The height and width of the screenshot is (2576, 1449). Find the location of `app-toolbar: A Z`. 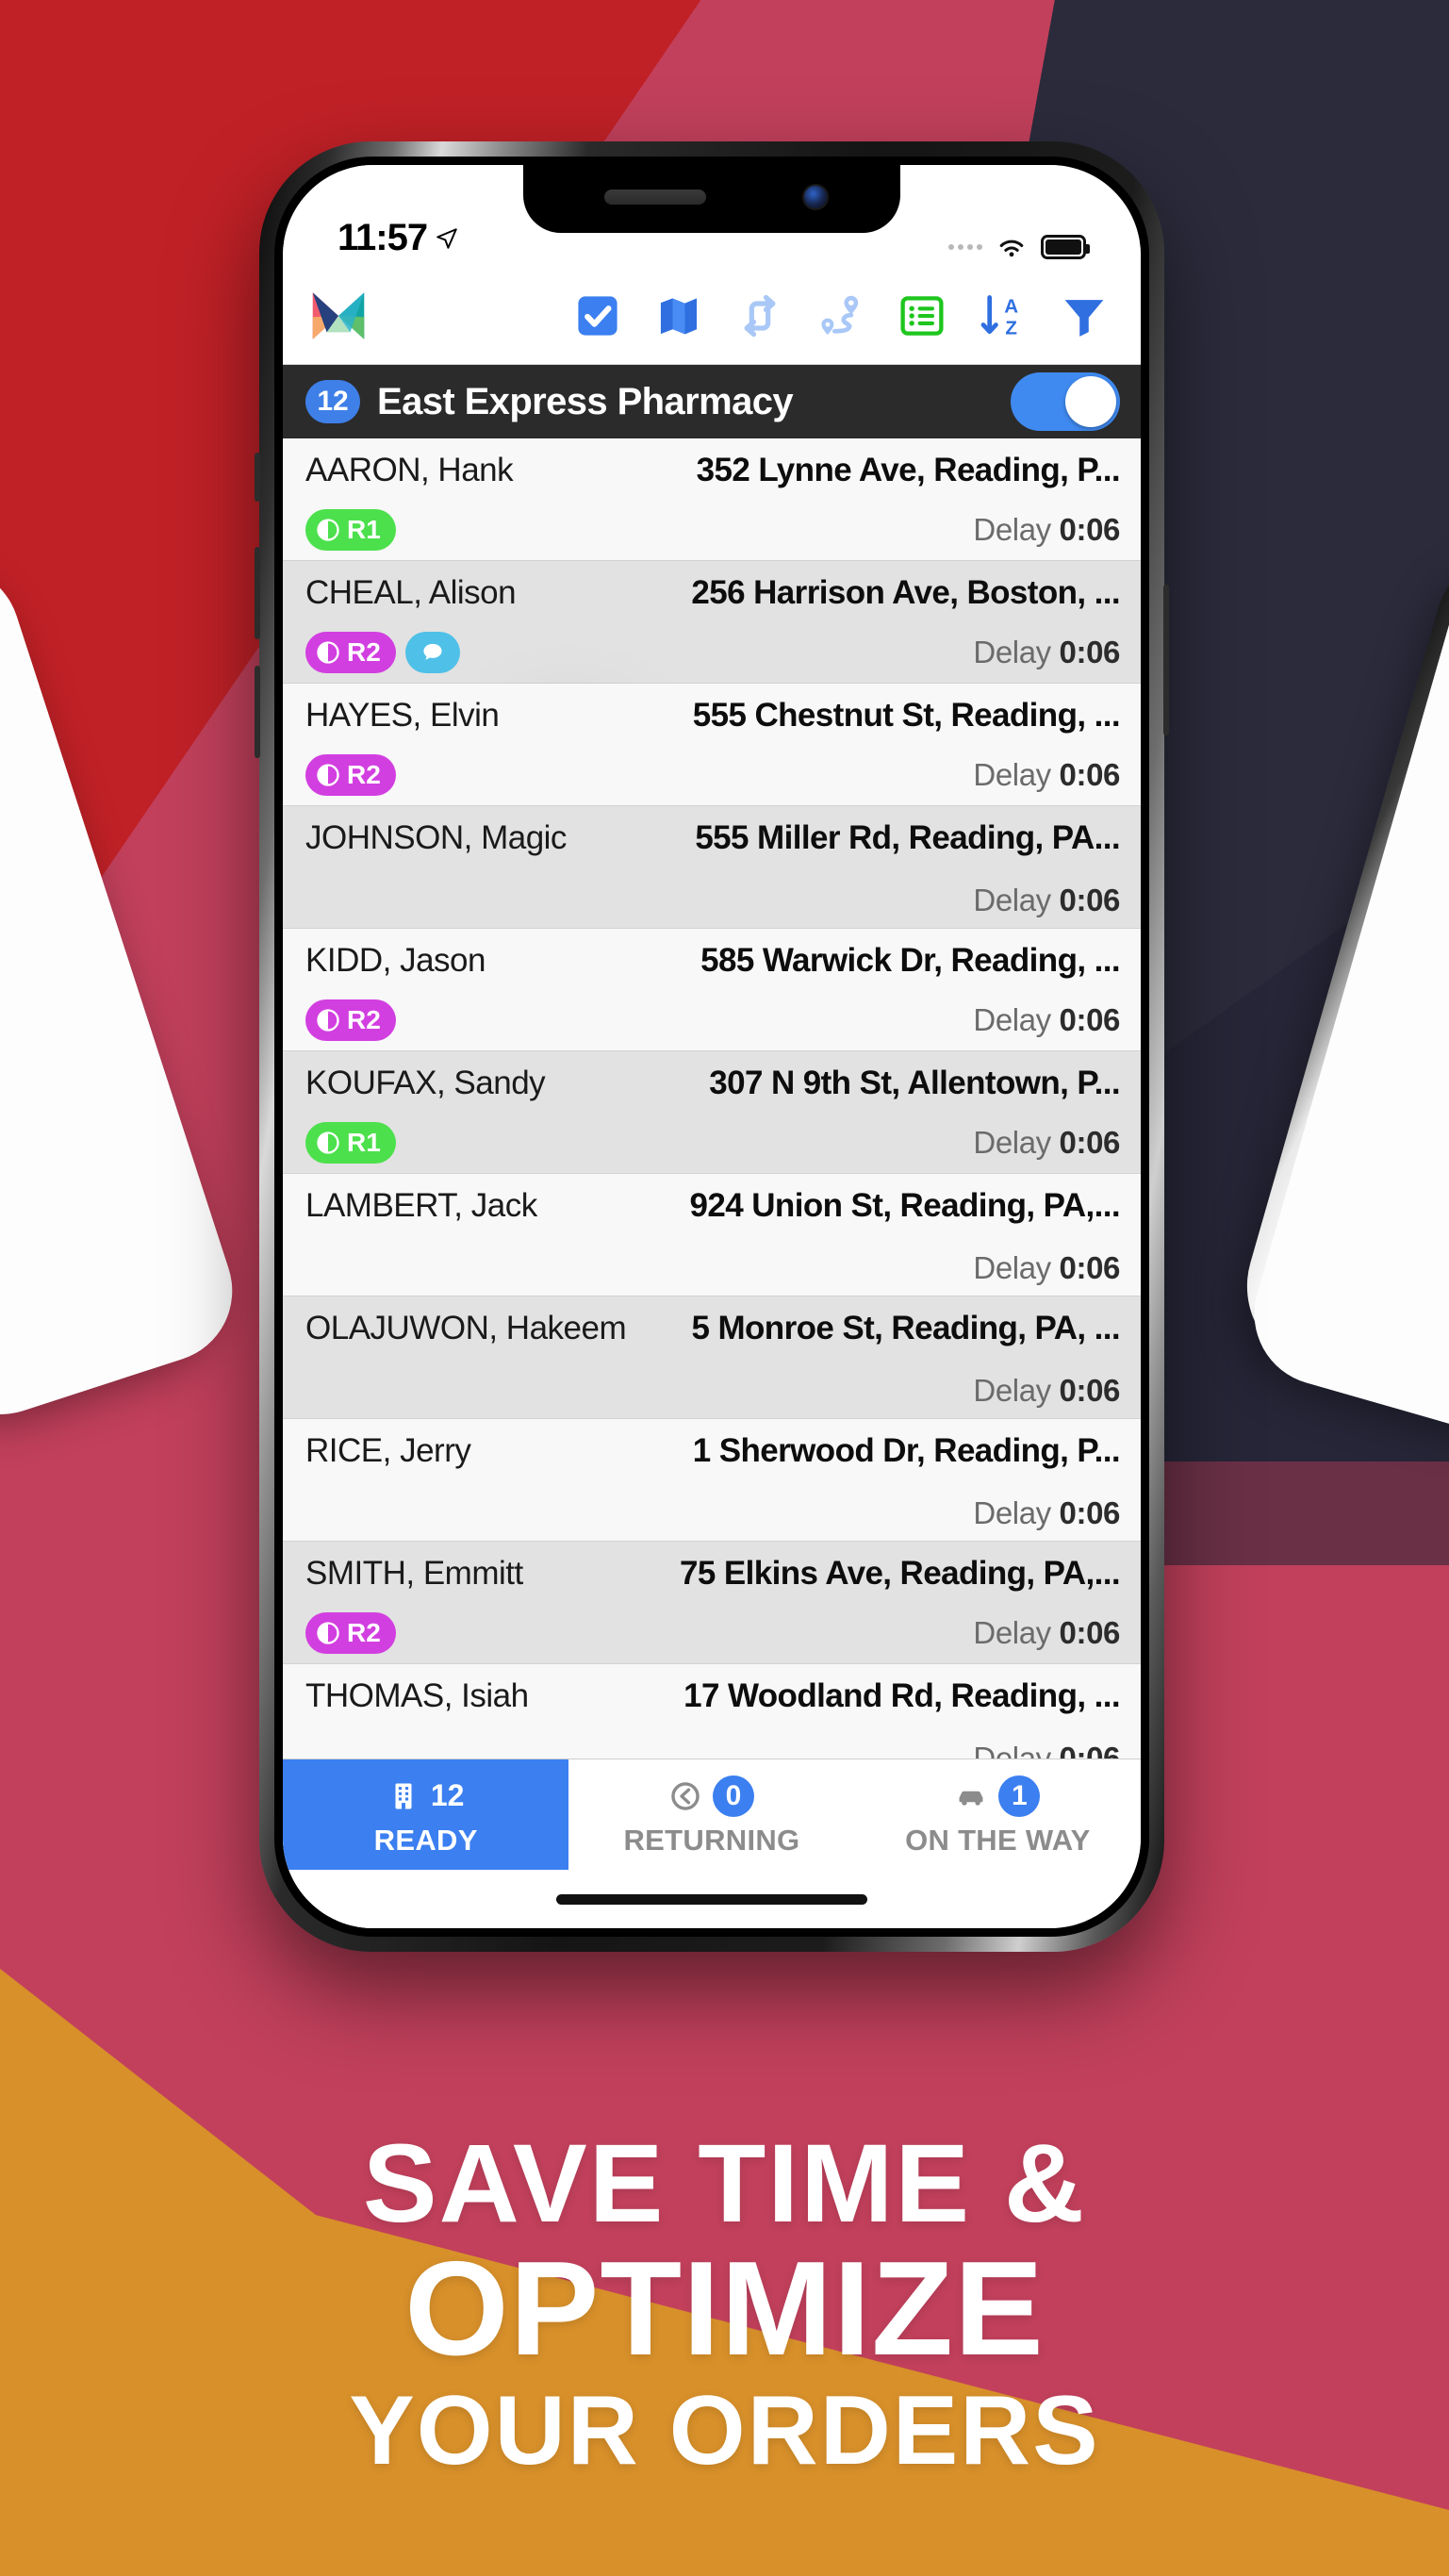

app-toolbar: A Z is located at coordinates (712, 316).